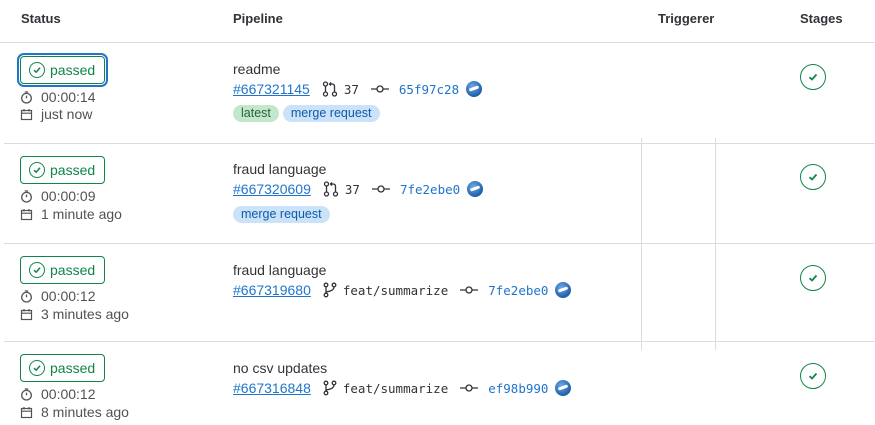  Describe the element at coordinates (821, 18) in the screenshot. I see `column-header-stages: Stages` at that location.